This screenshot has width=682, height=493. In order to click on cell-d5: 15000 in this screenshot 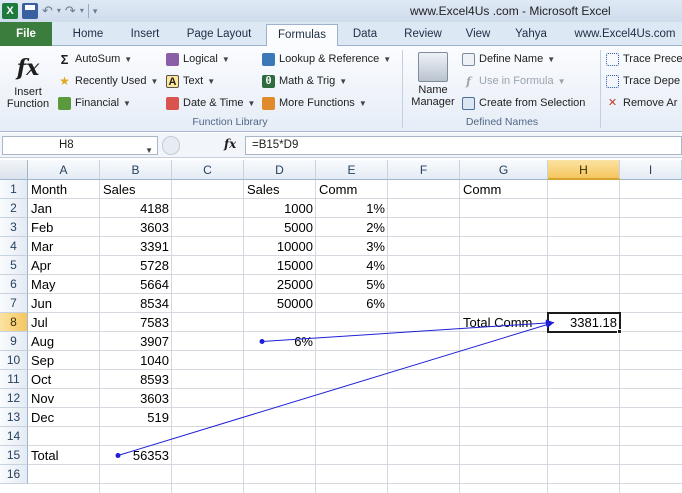, I will do `click(280, 265)`.